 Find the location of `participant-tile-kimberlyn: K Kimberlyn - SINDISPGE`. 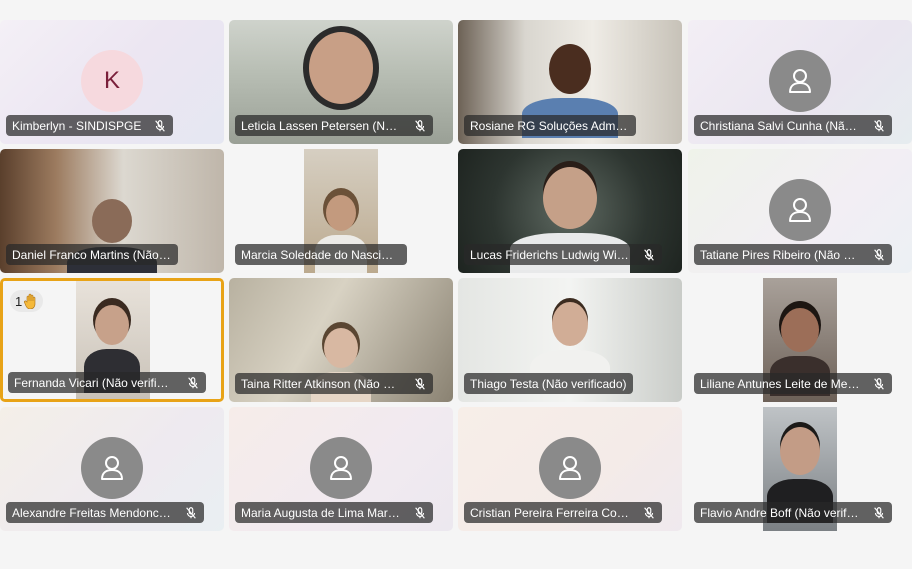

participant-tile-kimberlyn: K Kimberlyn - SINDISPGE is located at coordinates (112, 82).